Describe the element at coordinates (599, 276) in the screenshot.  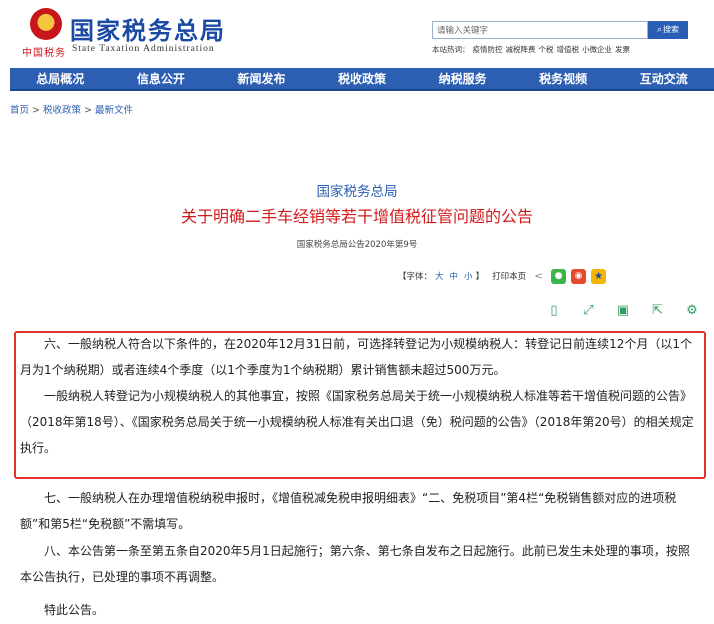
I see `qzone-icon: ★` at that location.